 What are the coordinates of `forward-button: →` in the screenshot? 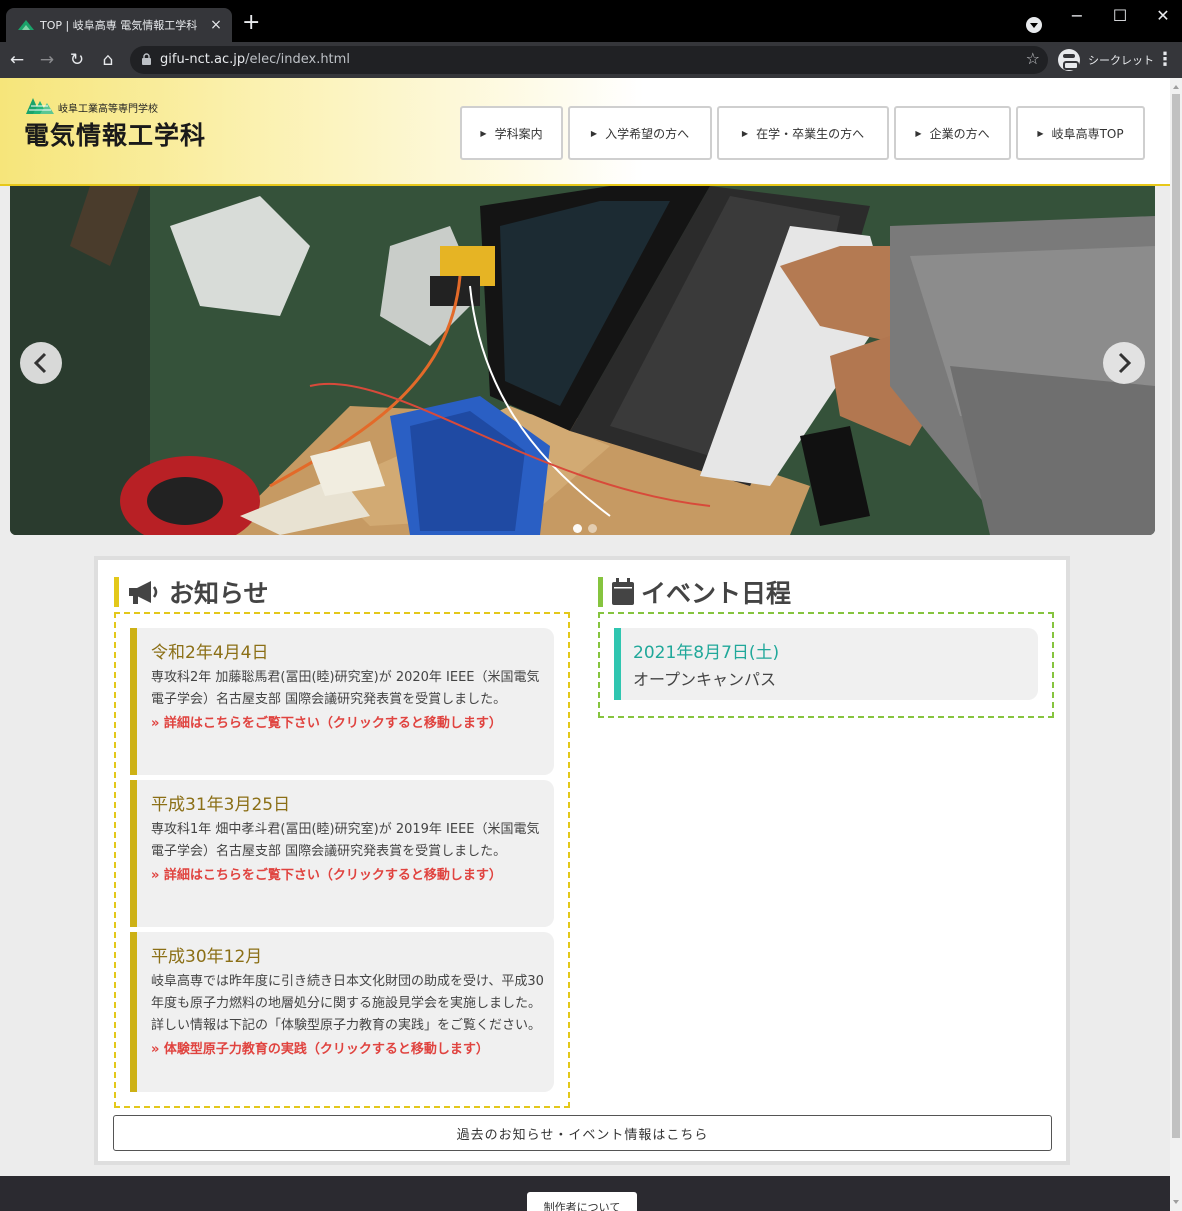 It's located at (47, 60).